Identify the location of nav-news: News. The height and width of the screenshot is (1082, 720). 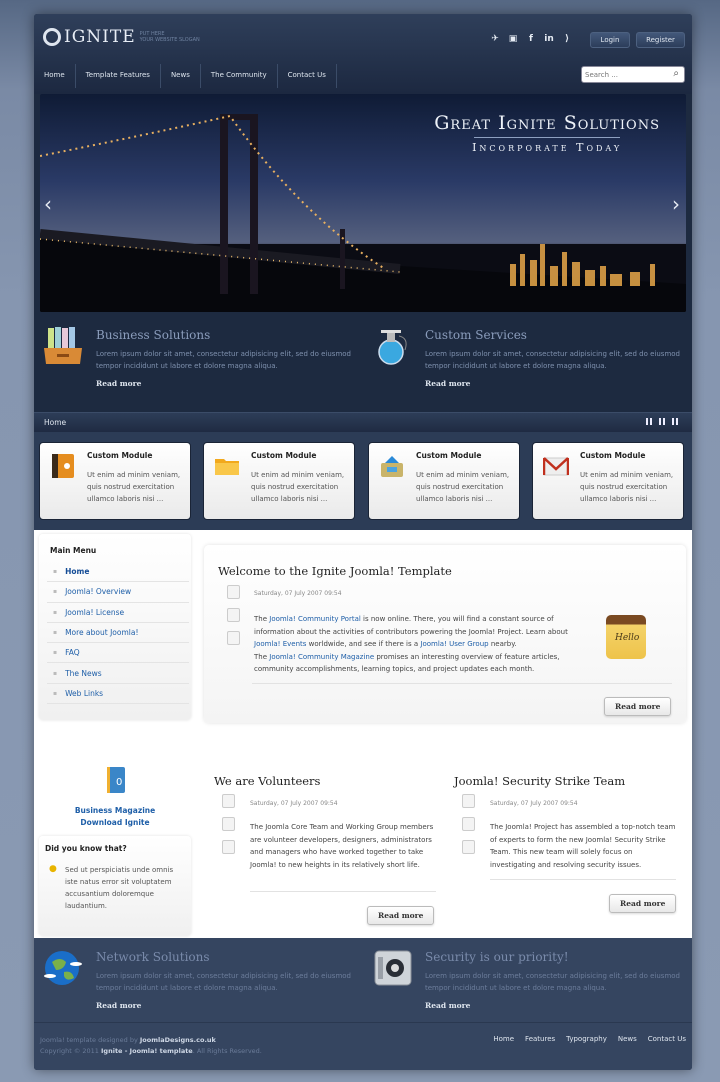
(181, 76).